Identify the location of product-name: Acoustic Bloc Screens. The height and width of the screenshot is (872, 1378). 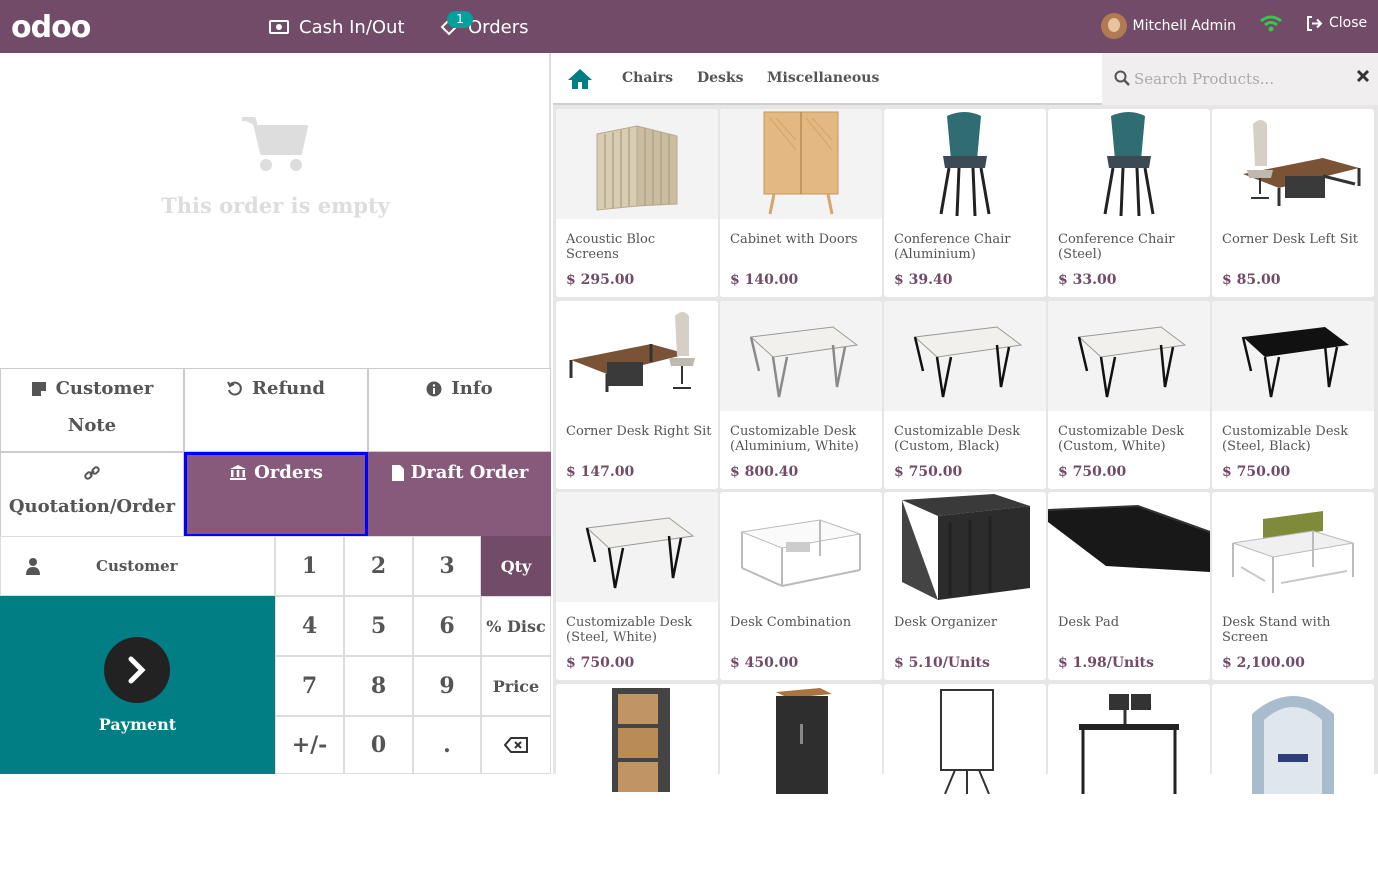
(611, 247).